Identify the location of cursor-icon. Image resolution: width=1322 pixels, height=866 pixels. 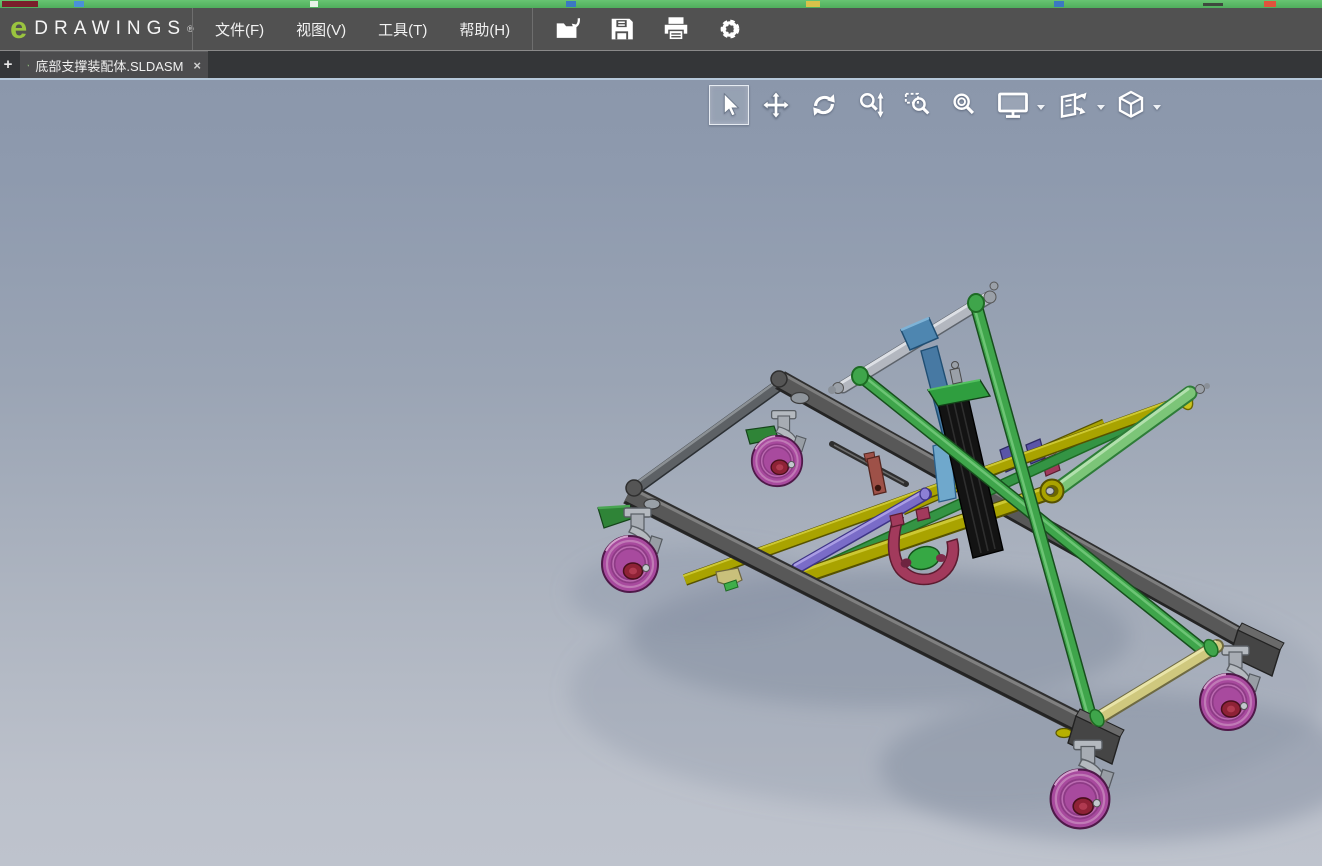
(731, 104).